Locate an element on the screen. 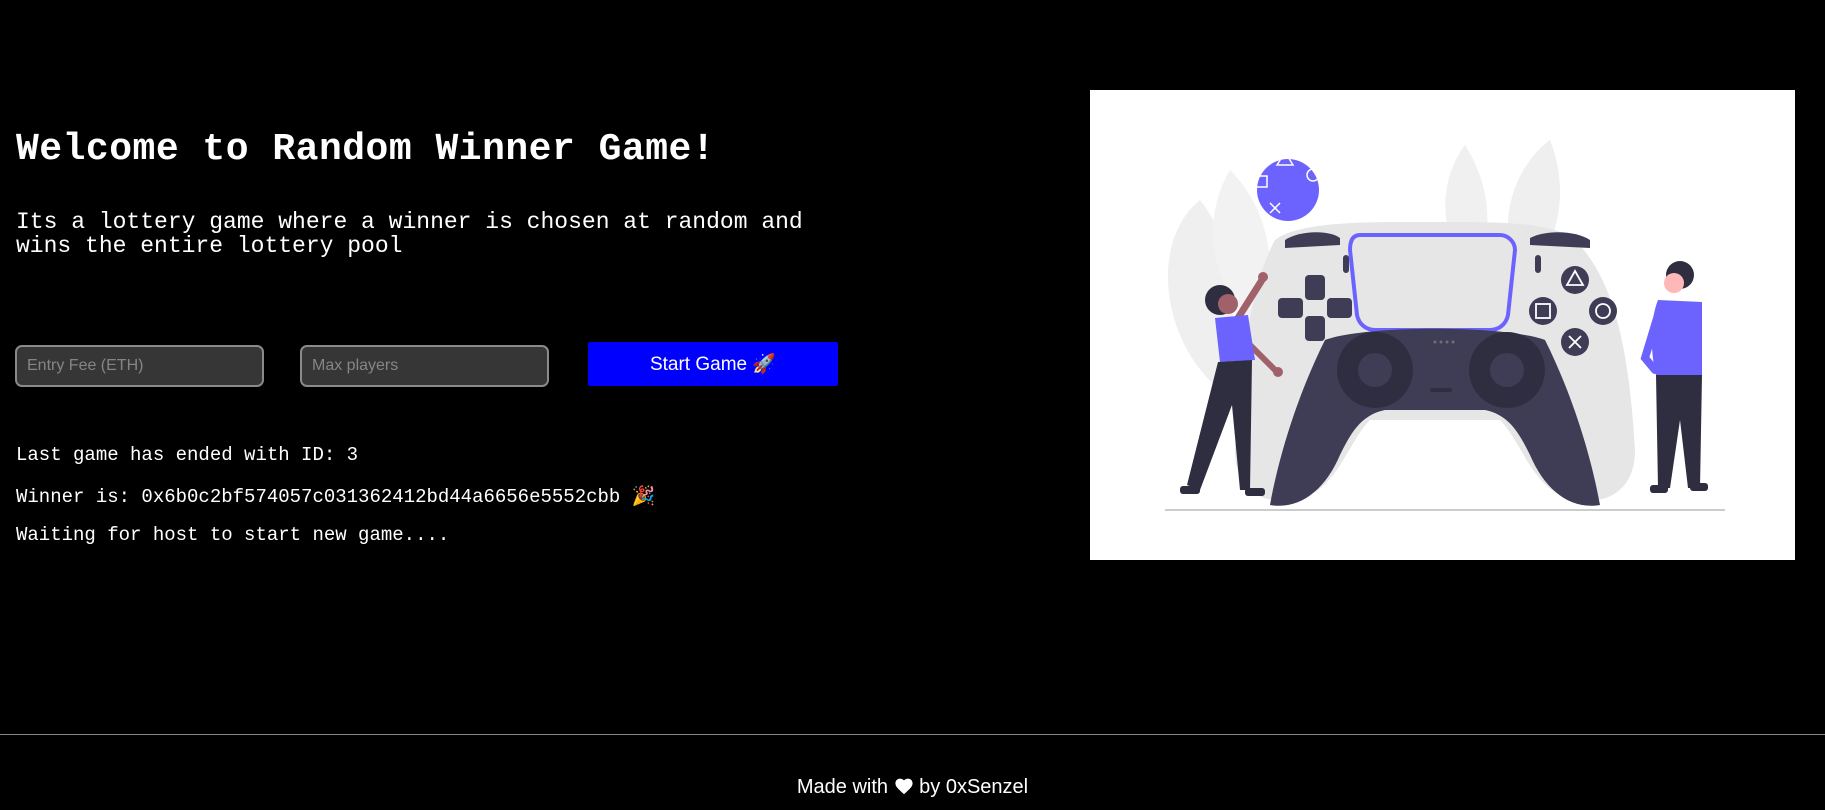 The height and width of the screenshot is (810, 1825). footer: Made with by 0xSenzel is located at coordinates (912, 788).